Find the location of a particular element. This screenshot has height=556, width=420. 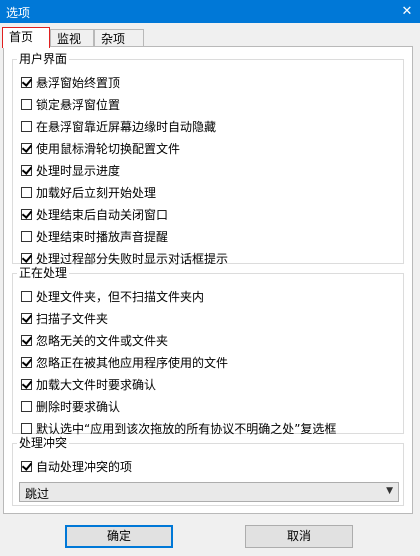

checkbox-mouse-wheel-switch-profile: 使用鼠标滑轮切换配置文件 is located at coordinates (100, 148).